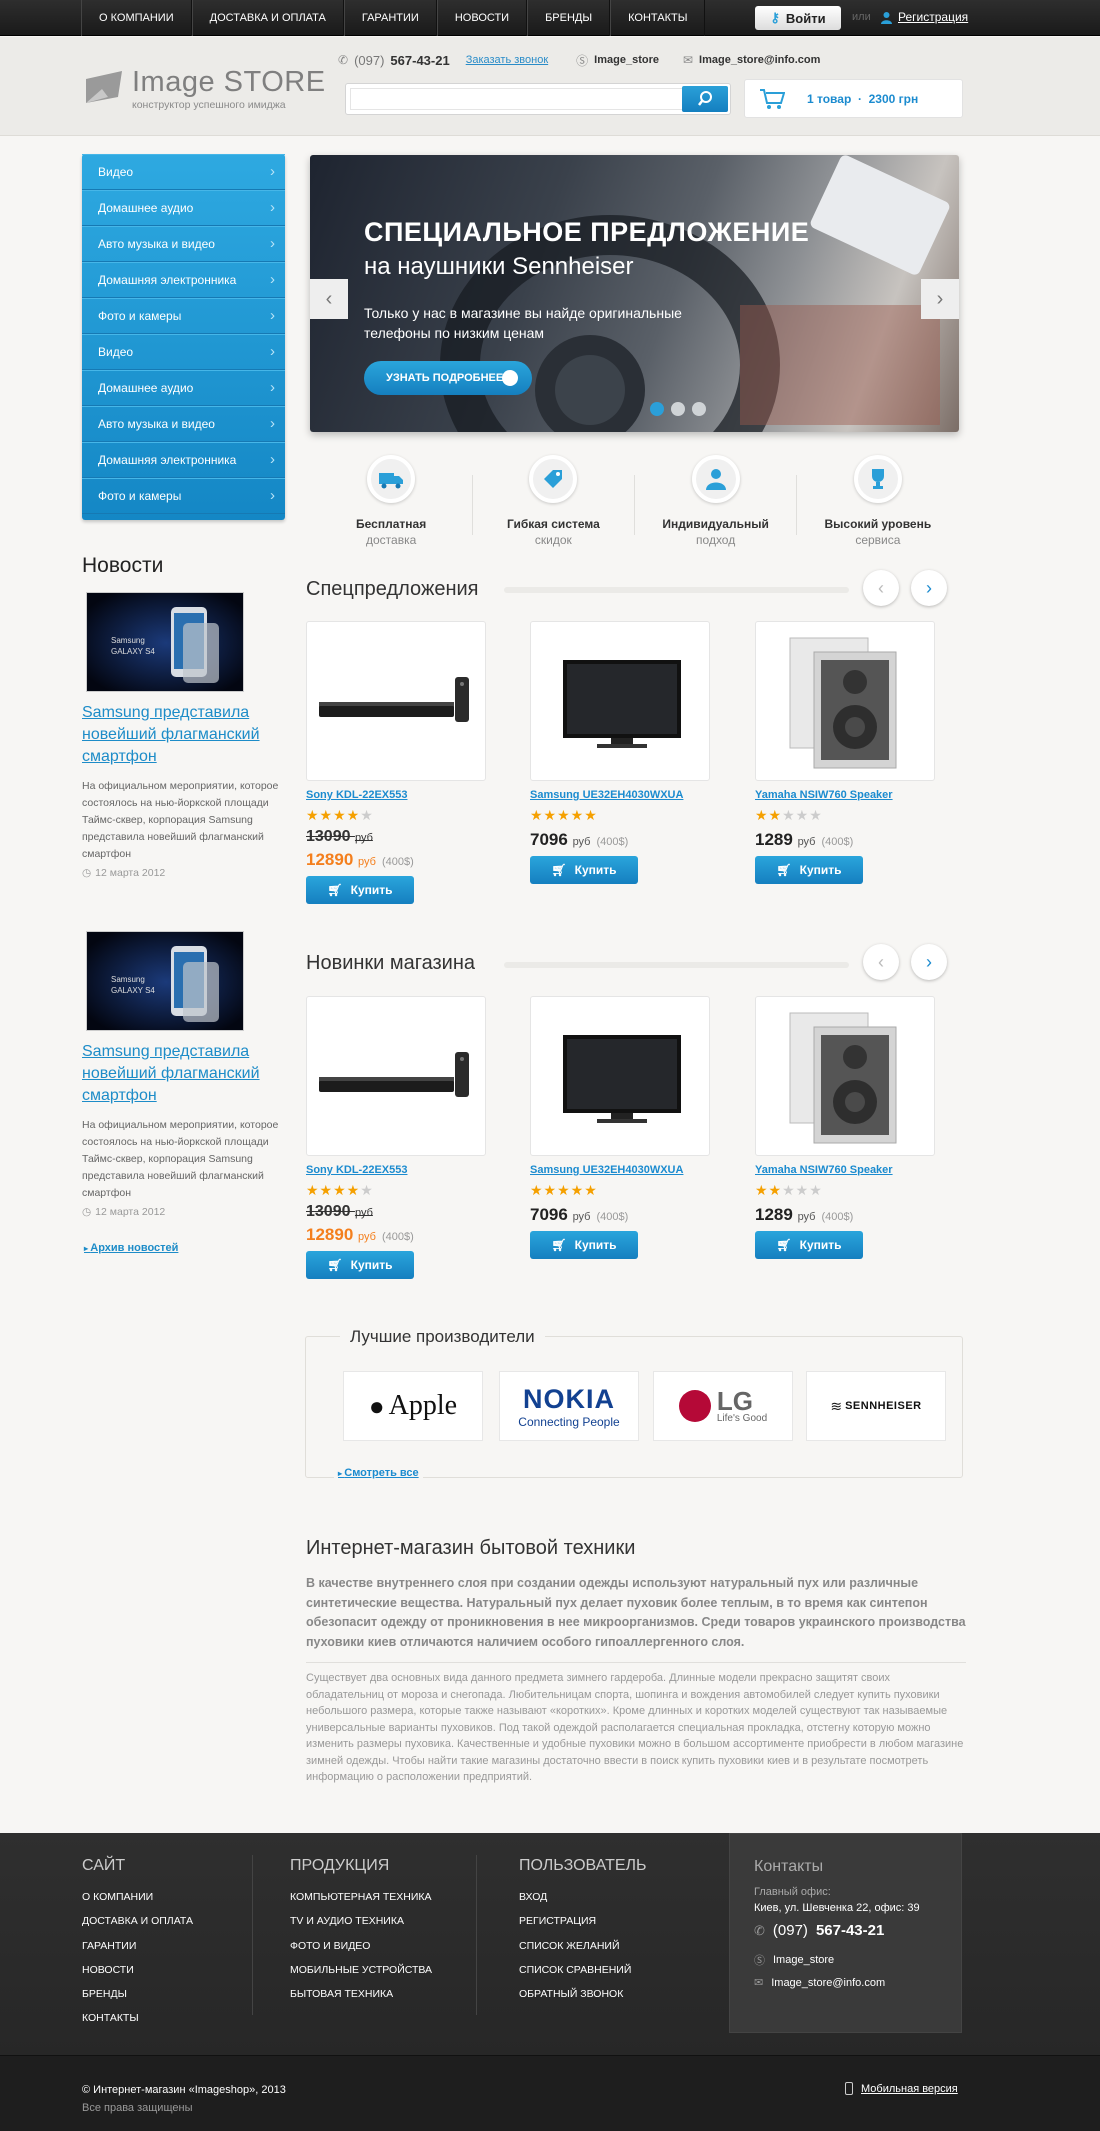 The image size is (1100, 2131). What do you see at coordinates (564, 815) in the screenshot?
I see `star-icon: ★★★★★` at bounding box center [564, 815].